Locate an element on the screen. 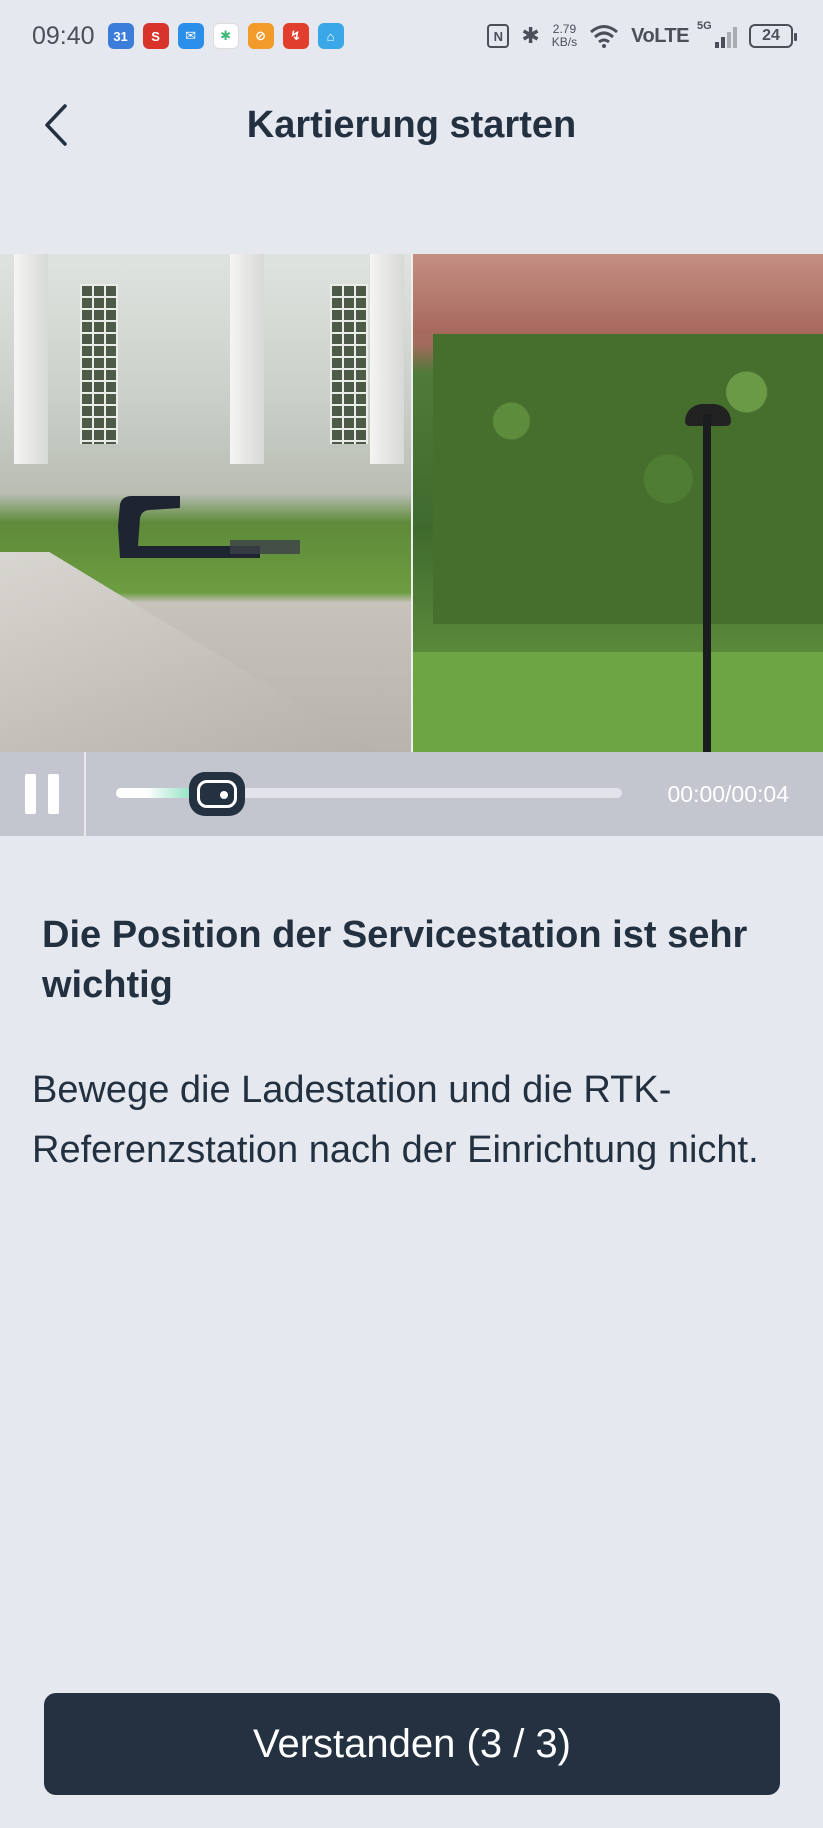  page-title: Kartierung starten is located at coordinates (411, 125).